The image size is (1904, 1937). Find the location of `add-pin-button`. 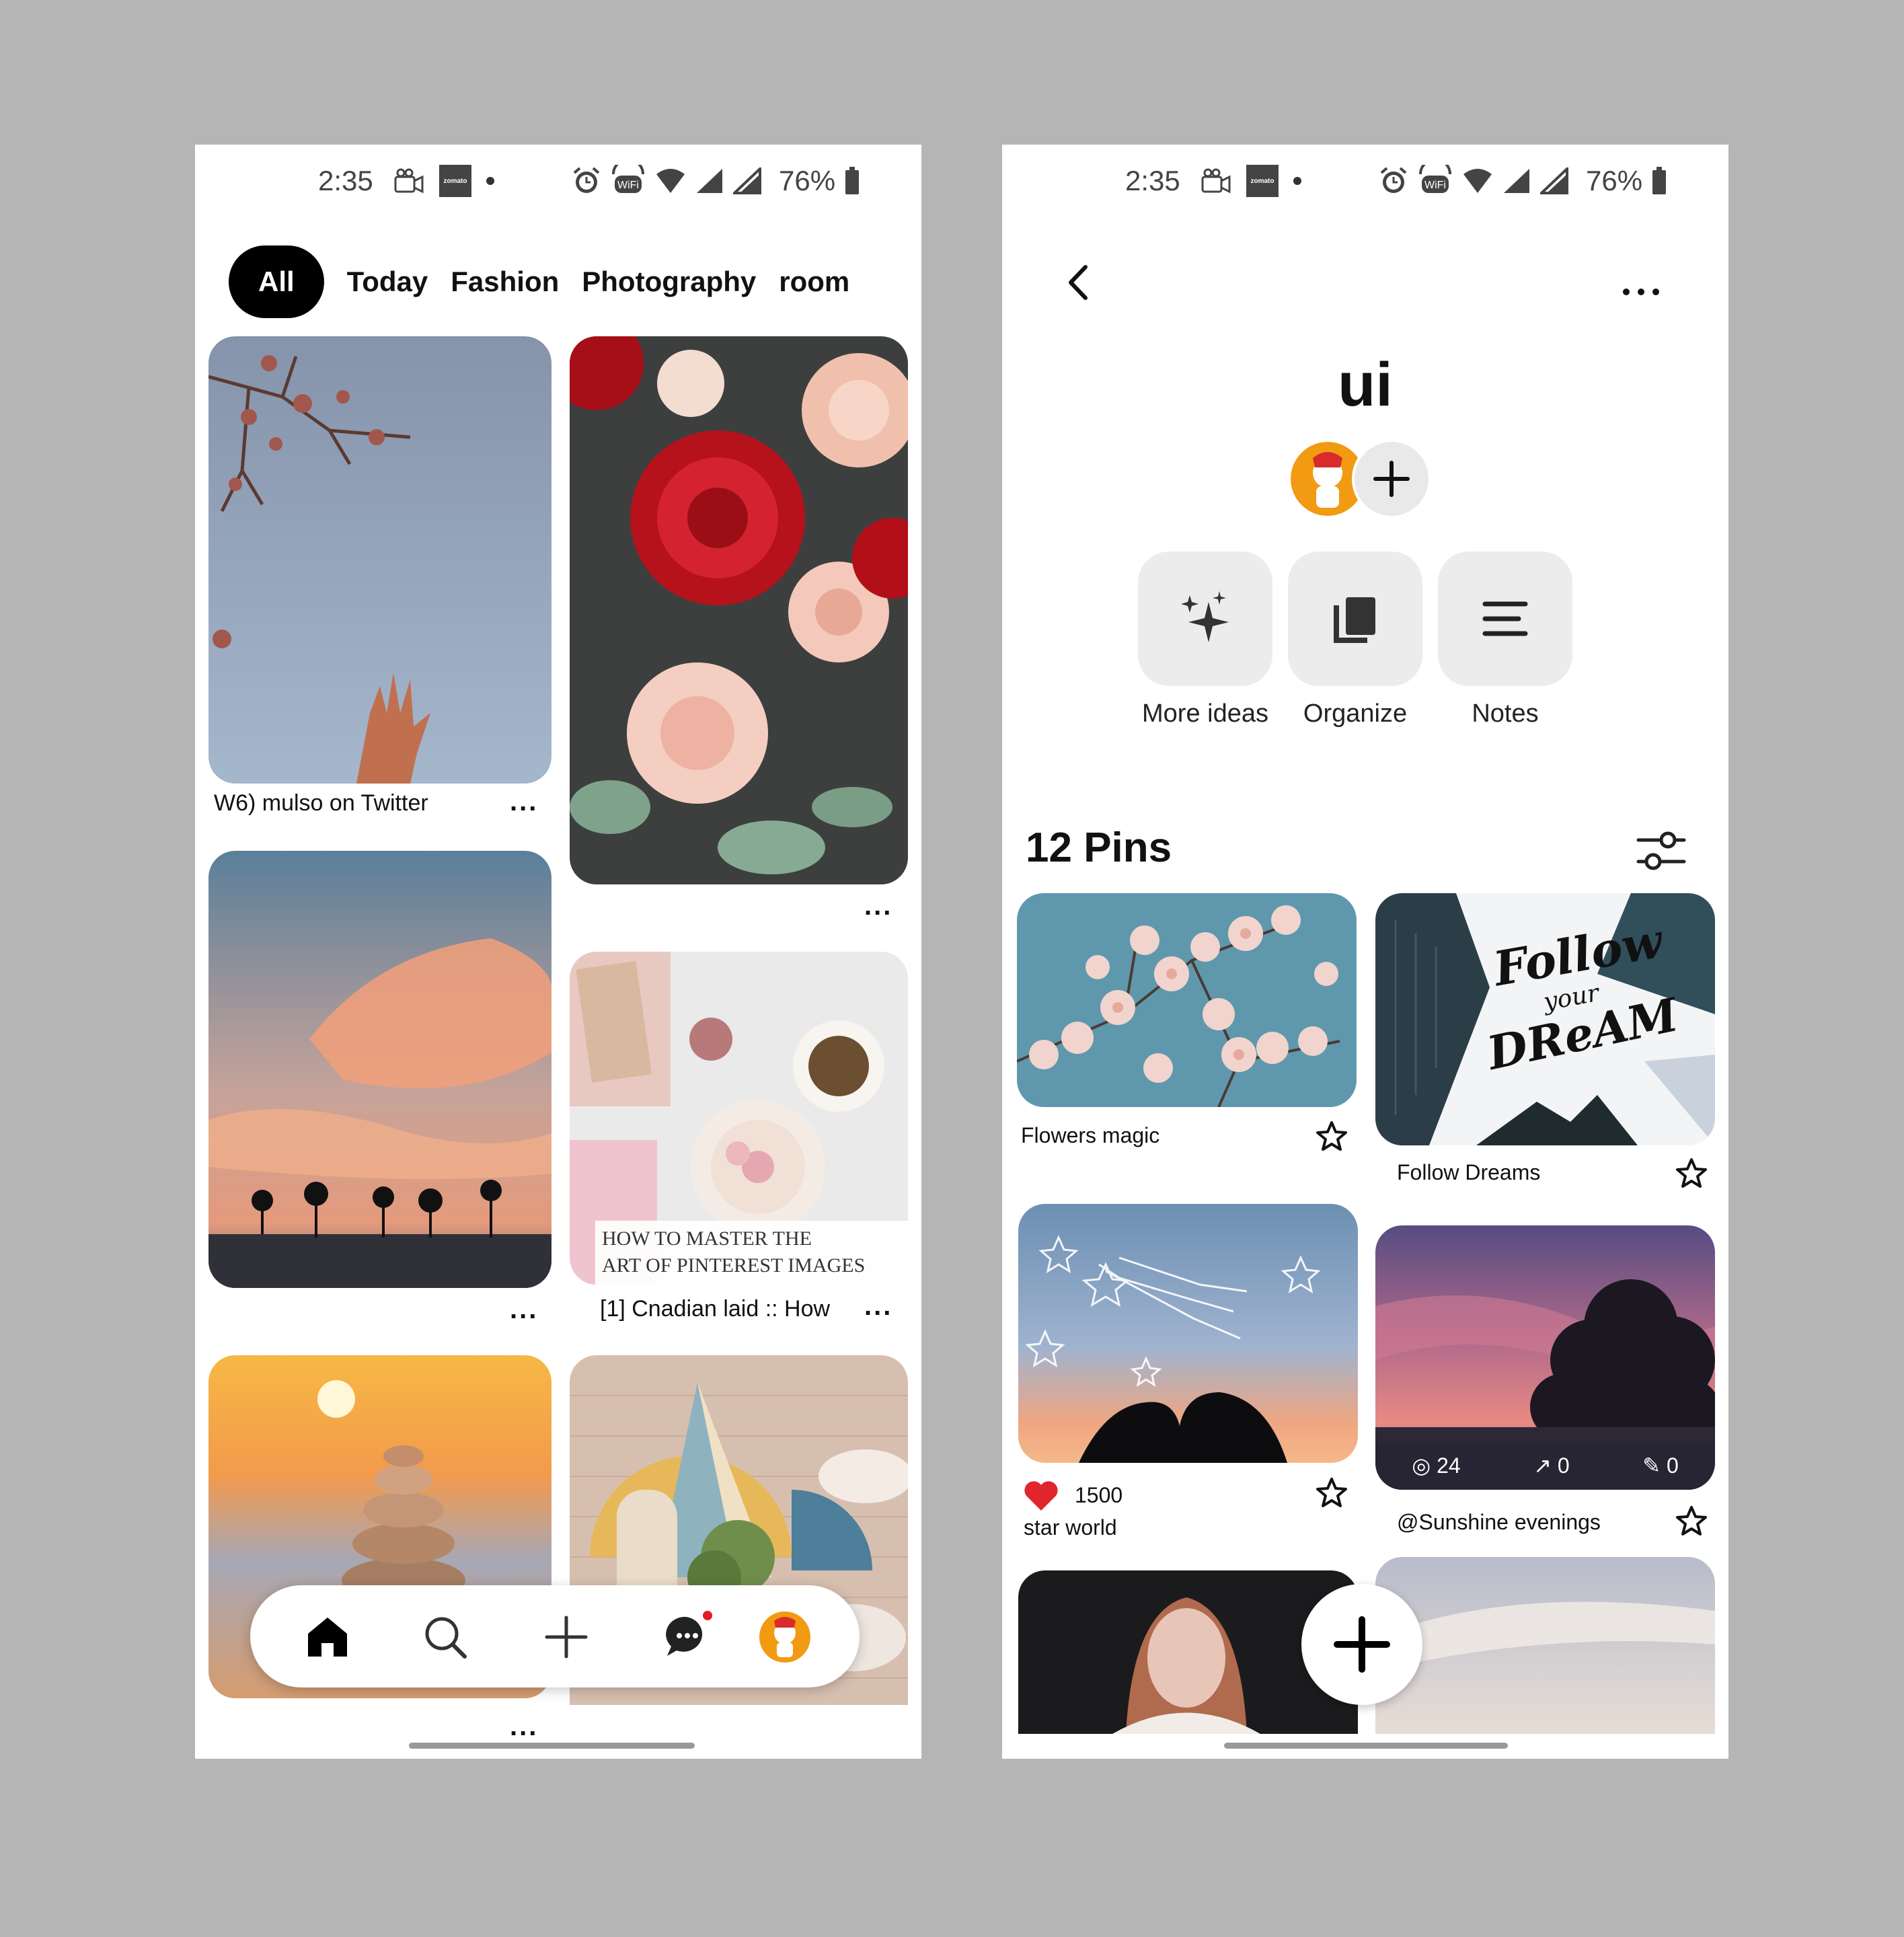

add-pin-button is located at coordinates (1361, 1644).